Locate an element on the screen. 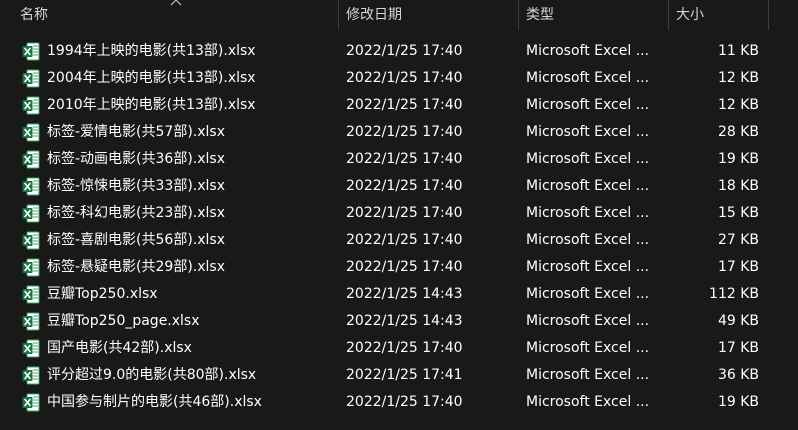 This screenshot has width=798, height=430. file-name: 标签-动画电影(共36部).xlsx is located at coordinates (136, 159).